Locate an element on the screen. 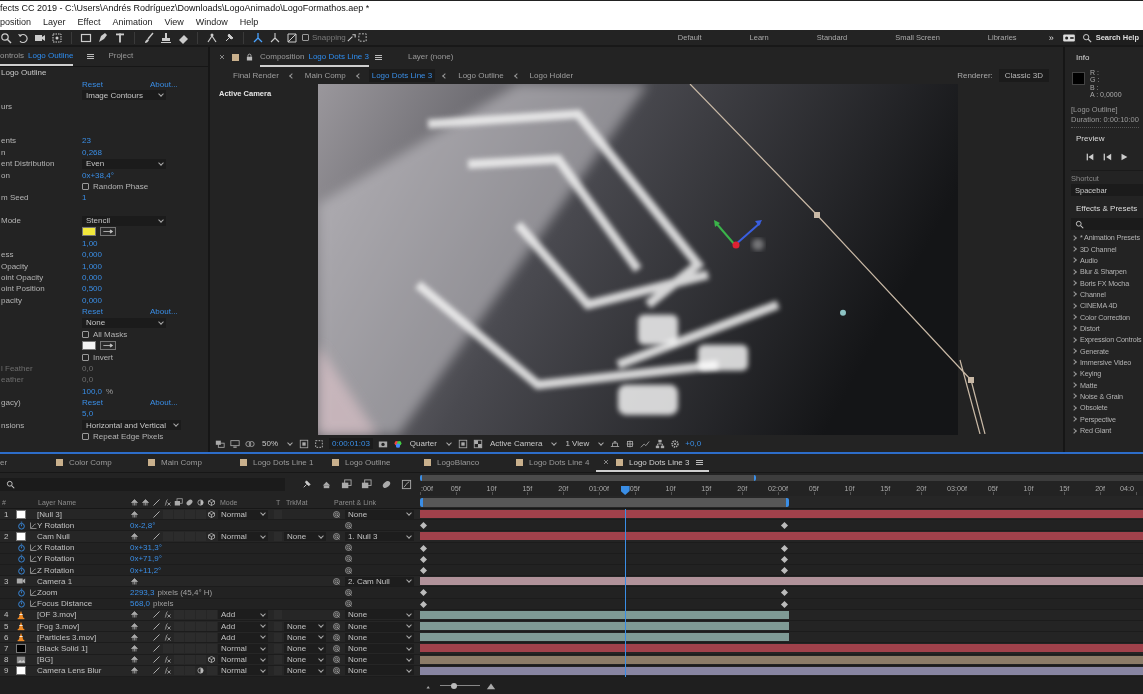  always-preview-icon is located at coordinates (220, 443).